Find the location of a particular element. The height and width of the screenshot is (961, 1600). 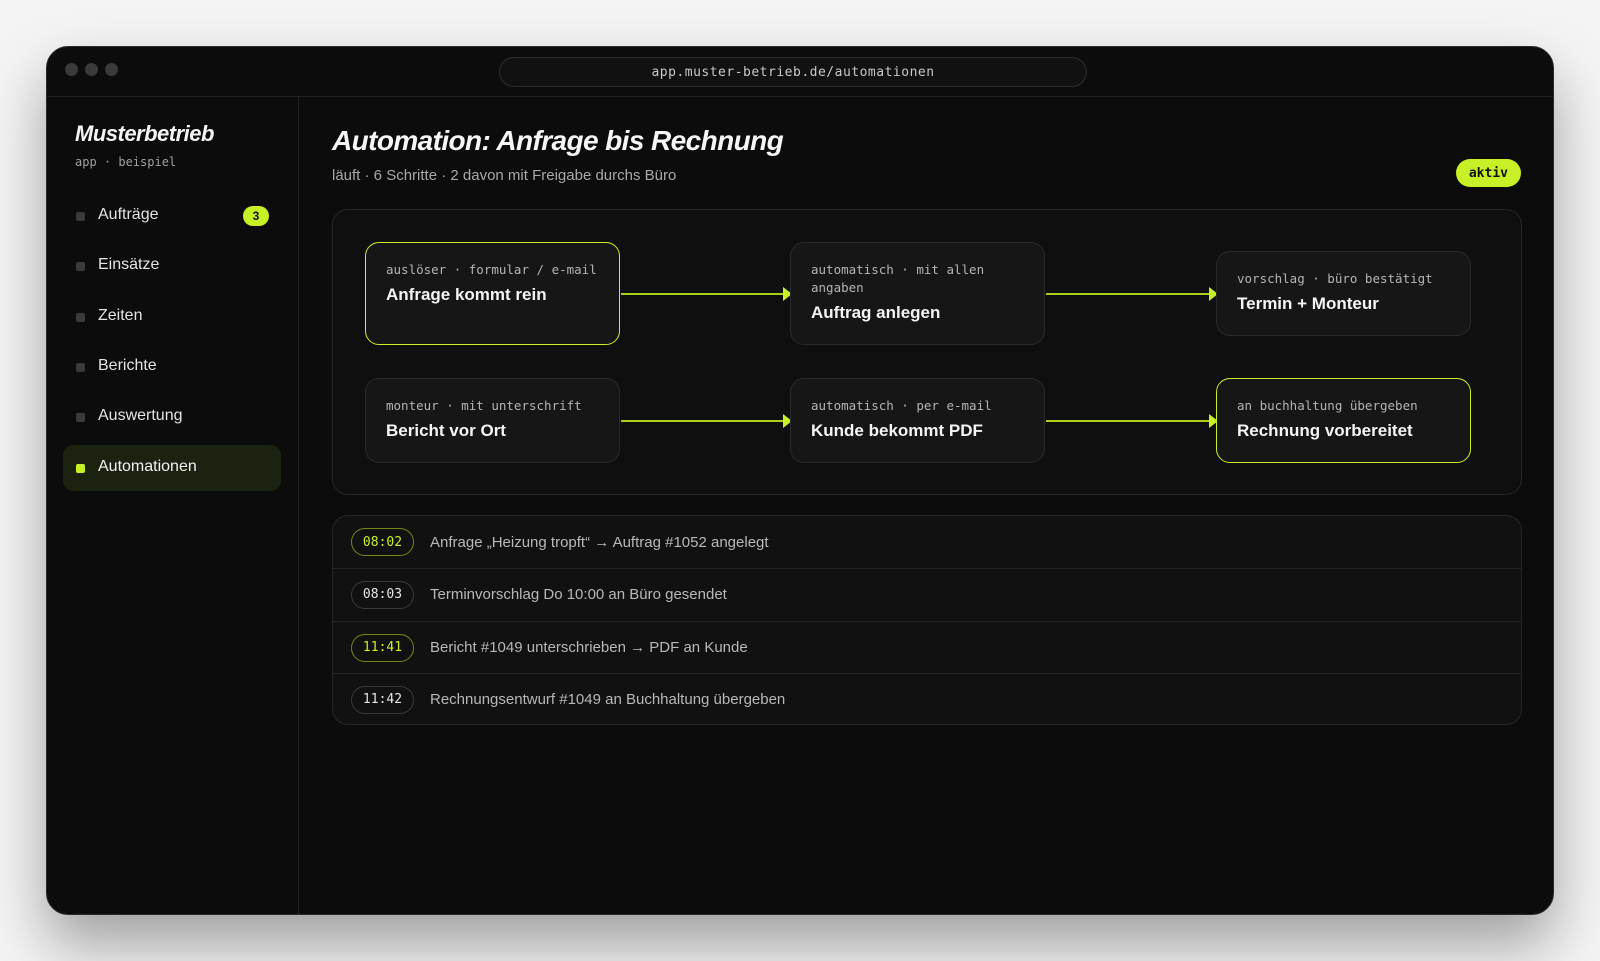

brand-subtitle: app · beispiel is located at coordinates (126, 162).